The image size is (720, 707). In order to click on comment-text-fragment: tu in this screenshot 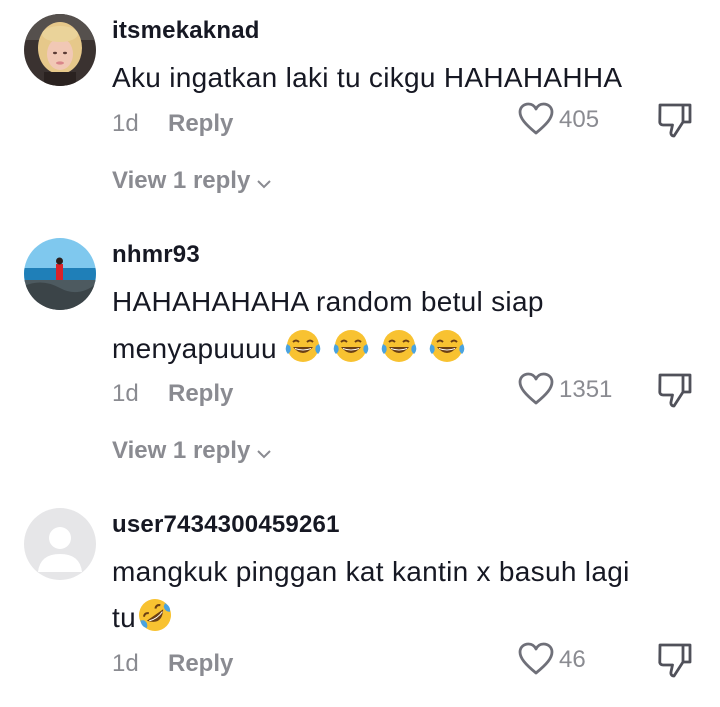, I will do `click(124, 617)`.